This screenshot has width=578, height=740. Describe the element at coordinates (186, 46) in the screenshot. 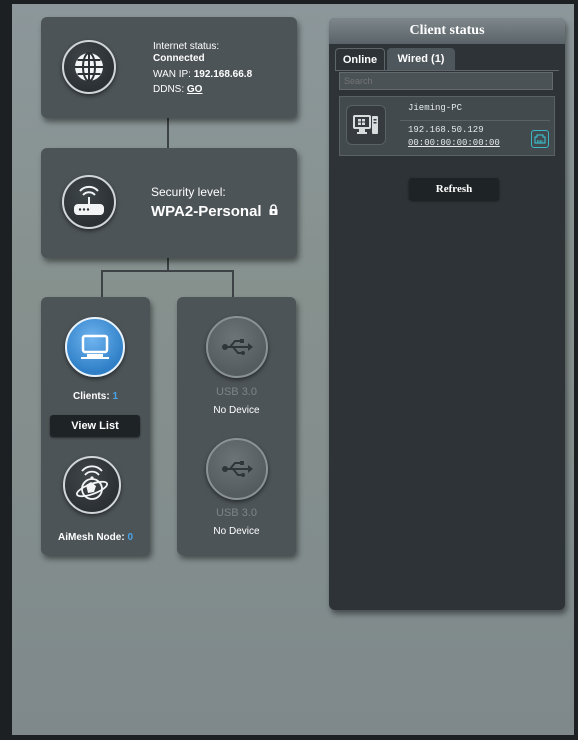

I see `internet-status-label: Internet status:` at that location.